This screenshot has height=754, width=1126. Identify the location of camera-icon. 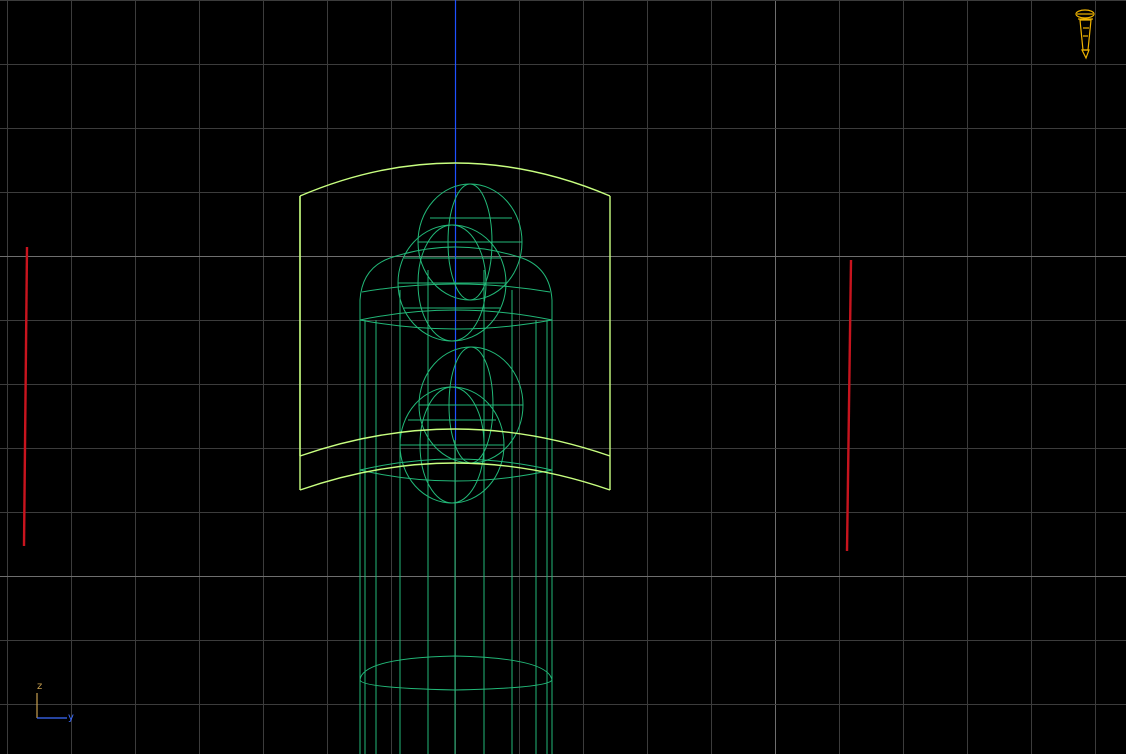
(1085, 34).